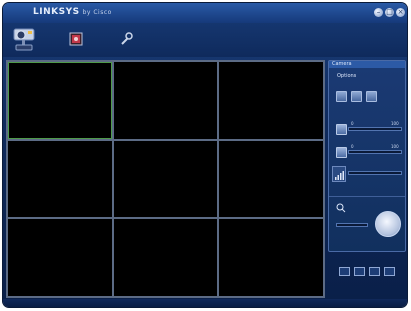 Image resolution: width=411 pixels, height=311 pixels. What do you see at coordinates (352, 146) in the screenshot?
I see `slider2-min: 0` at bounding box center [352, 146].